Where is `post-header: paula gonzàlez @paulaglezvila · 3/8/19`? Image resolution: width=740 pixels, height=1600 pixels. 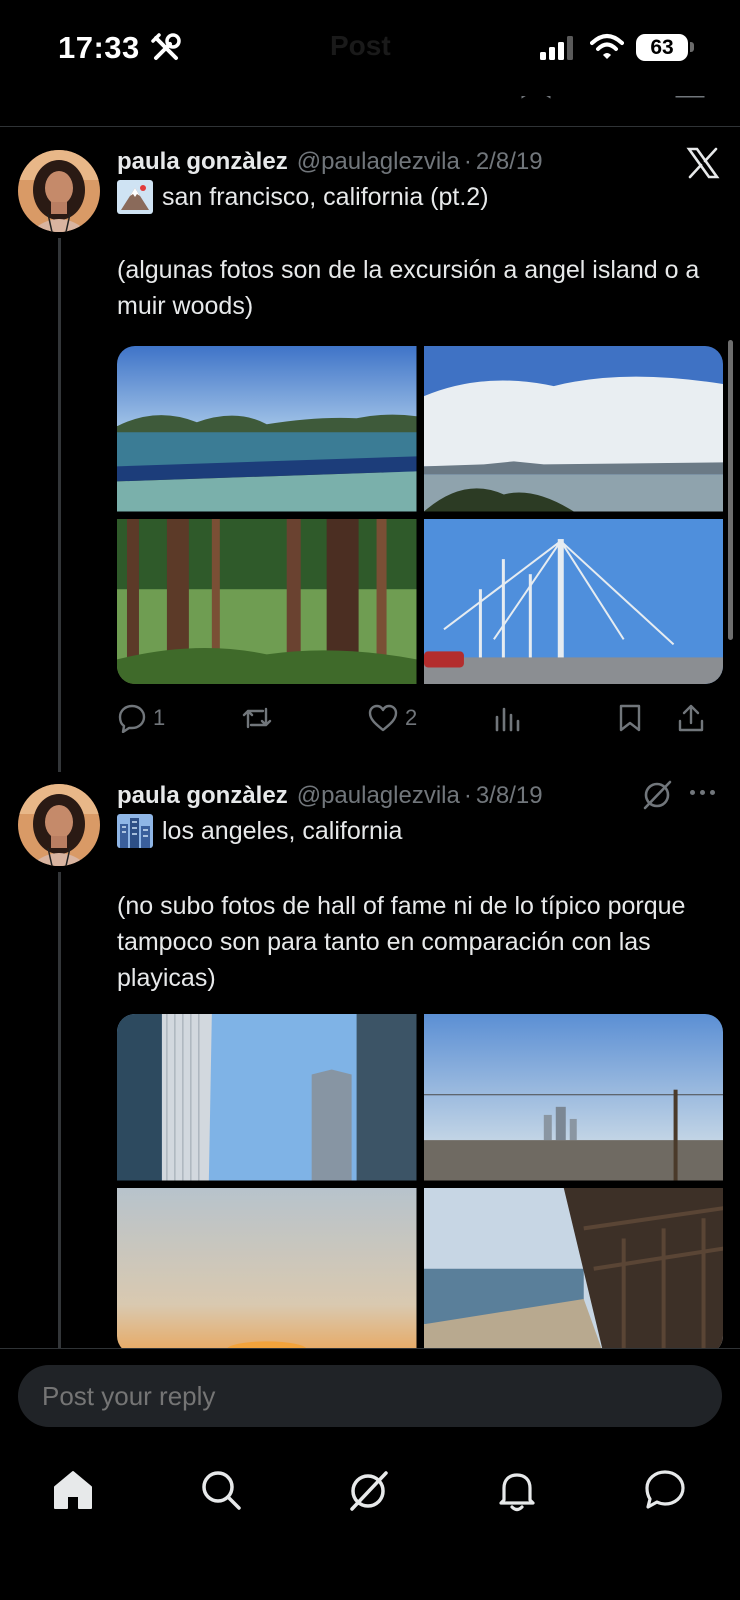
post-header: paula gonzàlez @paulaglezvila · 3/8/19 is located at coordinates (330, 796).